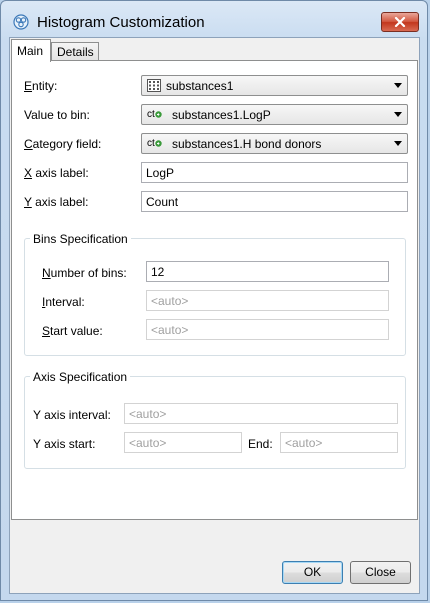  Describe the element at coordinates (67, 144) in the screenshot. I see `category-field-label-text: ategory field:` at that location.